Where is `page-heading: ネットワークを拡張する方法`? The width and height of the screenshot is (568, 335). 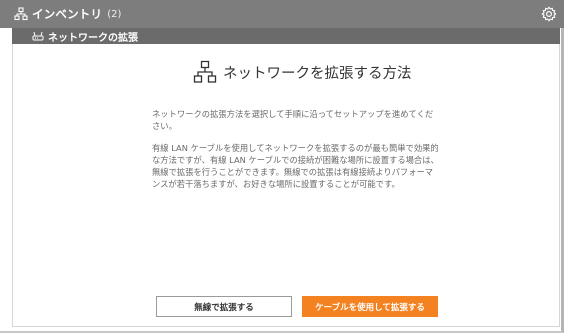
page-heading: ネットワークを拡張する方法 is located at coordinates (302, 72).